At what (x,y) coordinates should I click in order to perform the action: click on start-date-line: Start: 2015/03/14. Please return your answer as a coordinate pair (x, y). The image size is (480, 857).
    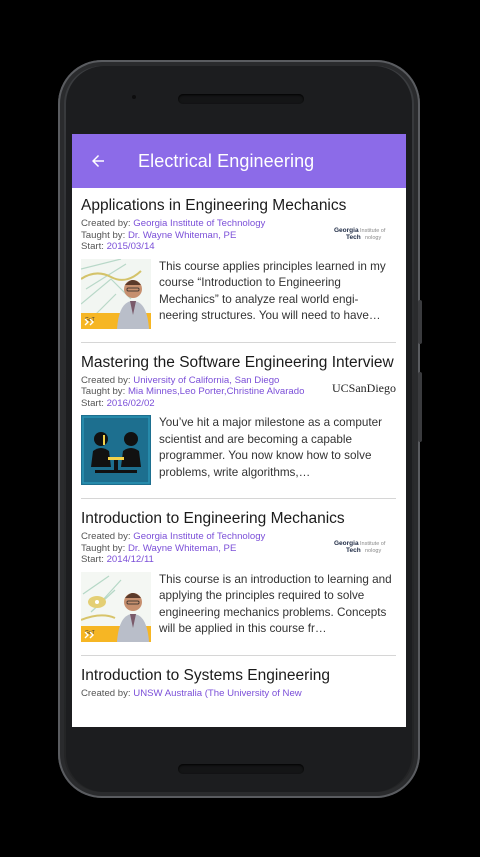
    Looking at the image, I should click on (118, 246).